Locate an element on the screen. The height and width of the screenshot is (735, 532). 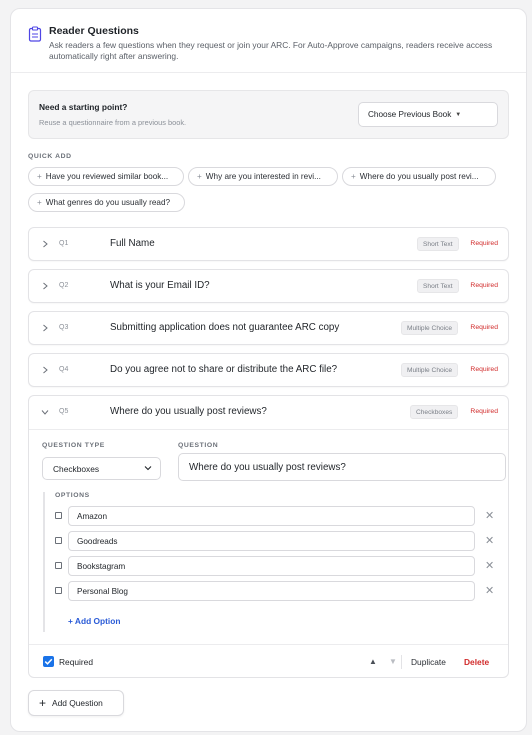
question-number: Q4 is located at coordinates (64, 369).